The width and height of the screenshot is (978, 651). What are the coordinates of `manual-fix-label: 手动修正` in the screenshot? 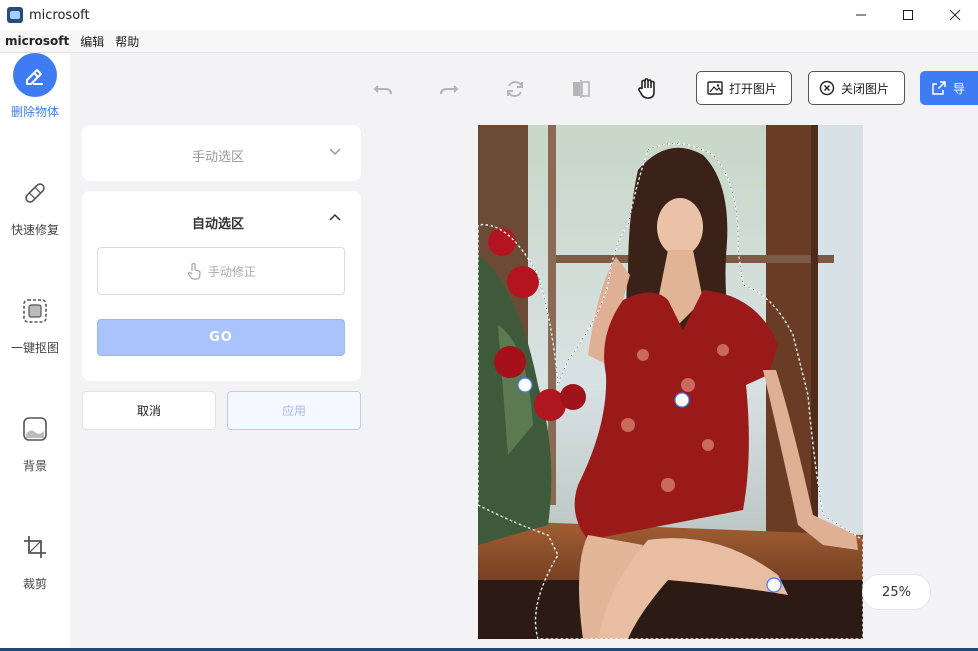 It's located at (231, 271).